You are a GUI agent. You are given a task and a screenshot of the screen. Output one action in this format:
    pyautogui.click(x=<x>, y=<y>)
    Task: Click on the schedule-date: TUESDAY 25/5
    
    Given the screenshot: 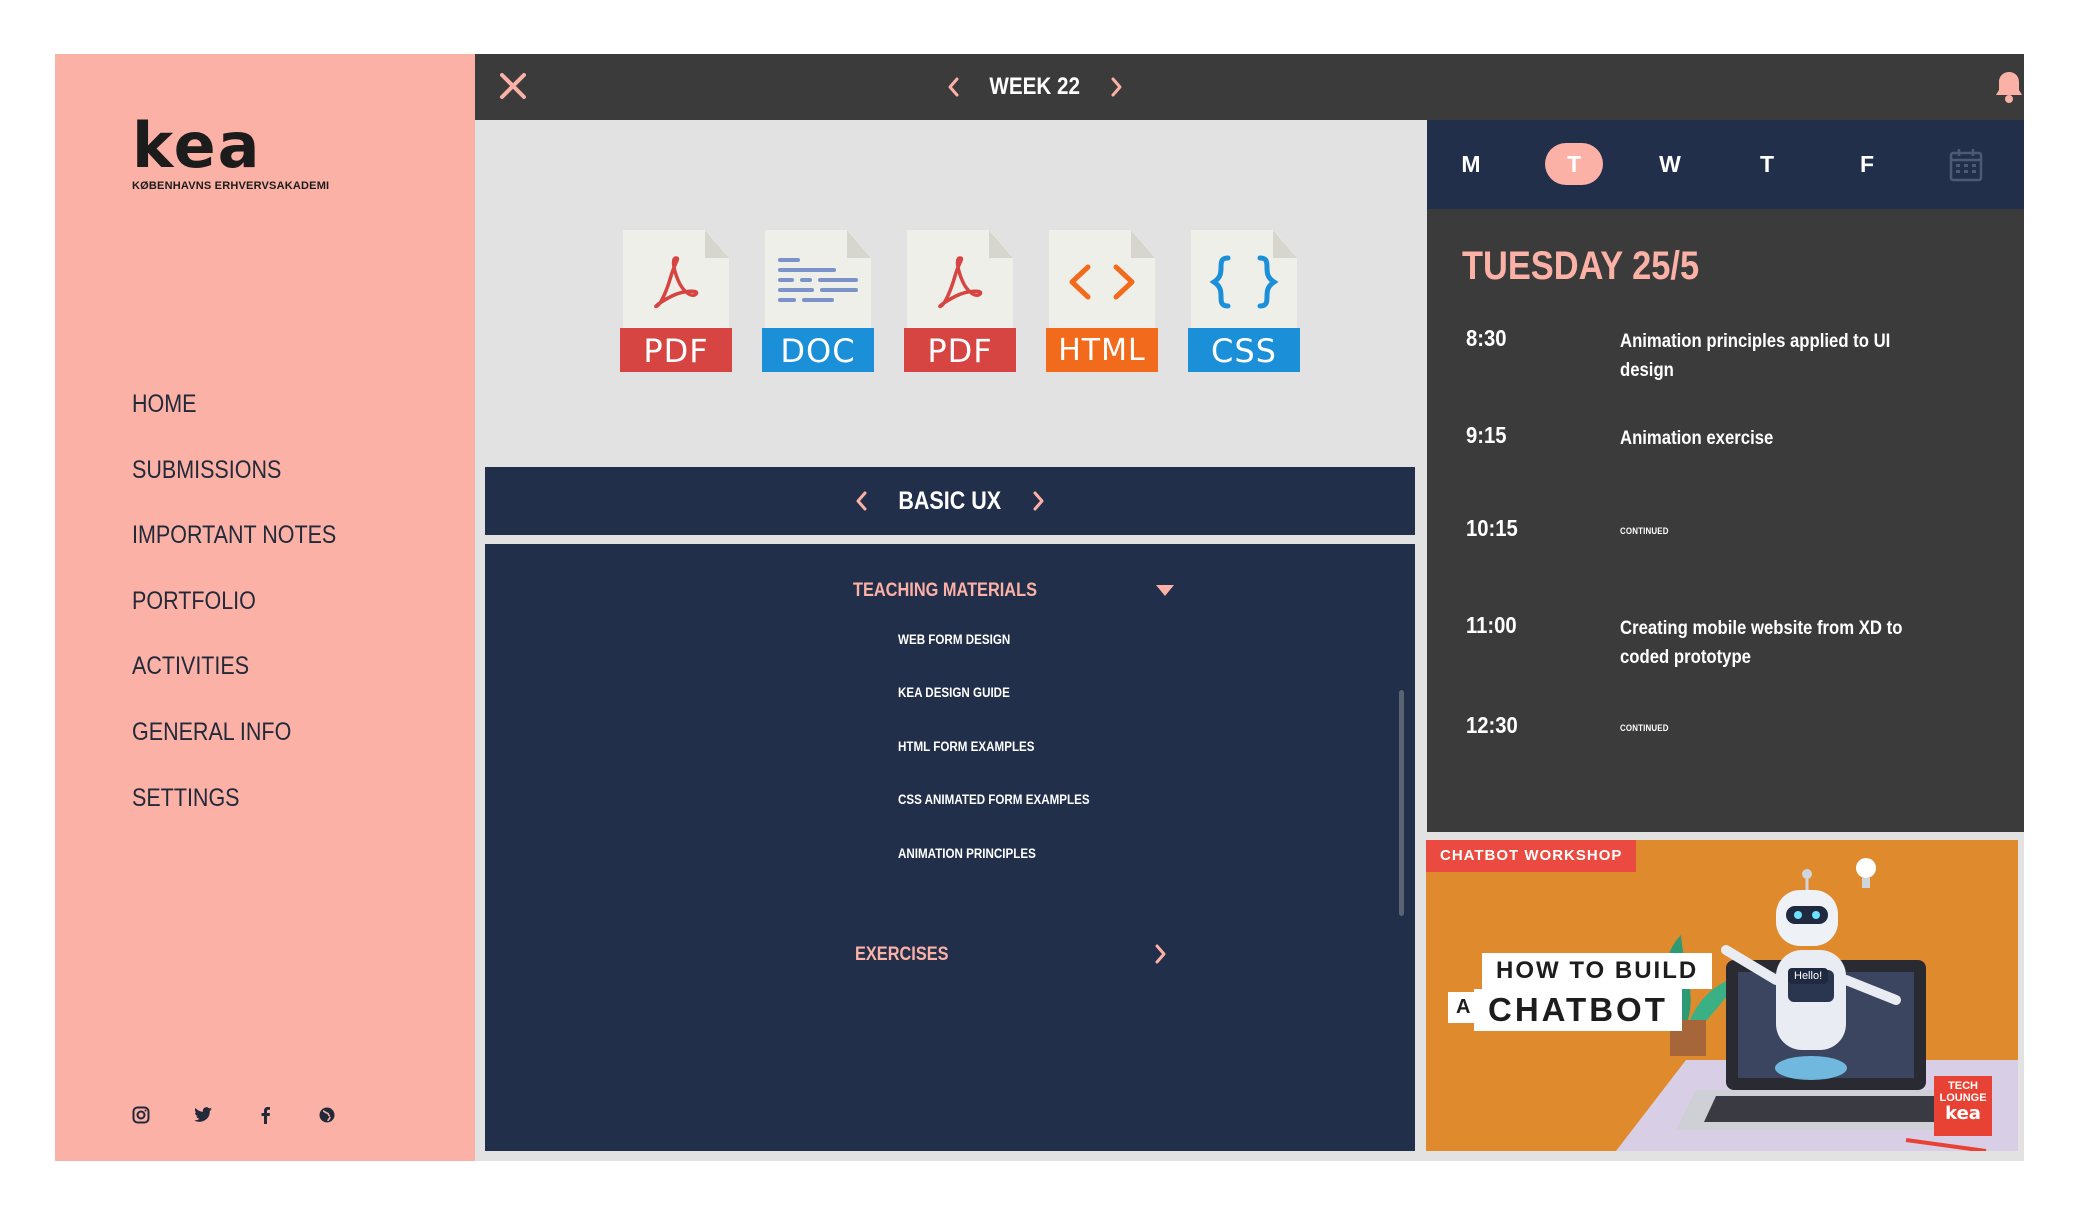 What is the action you would take?
    pyautogui.click(x=1581, y=266)
    